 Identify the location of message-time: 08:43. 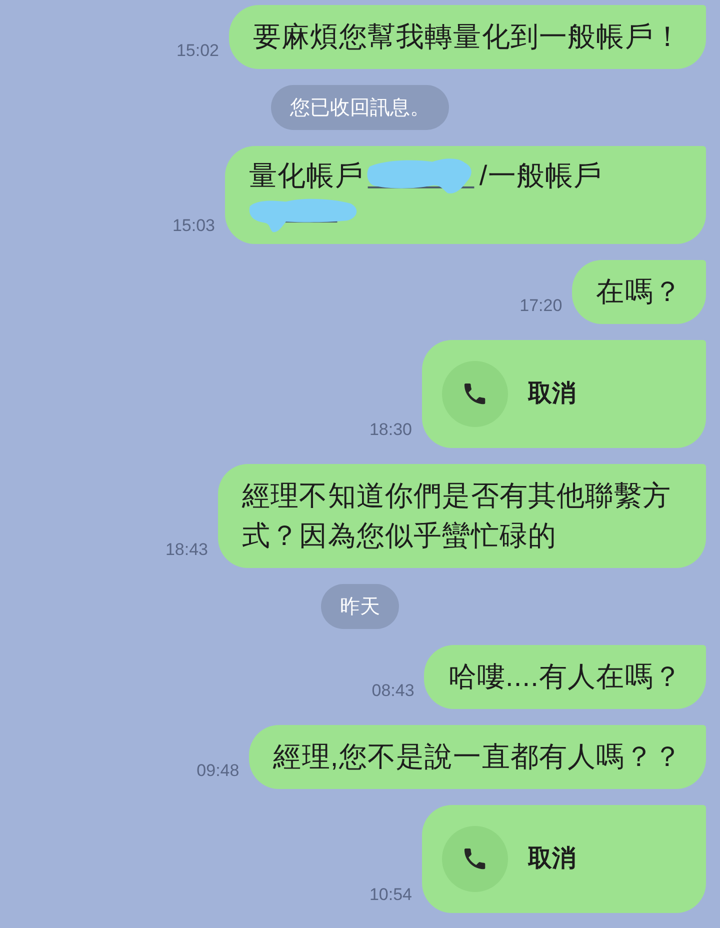
(393, 691).